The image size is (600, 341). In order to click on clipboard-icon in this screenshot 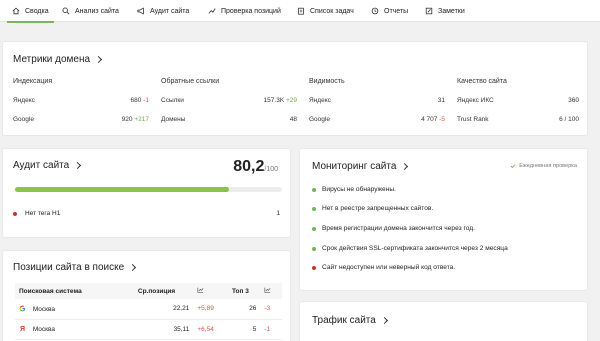, I will do `click(301, 11)`.